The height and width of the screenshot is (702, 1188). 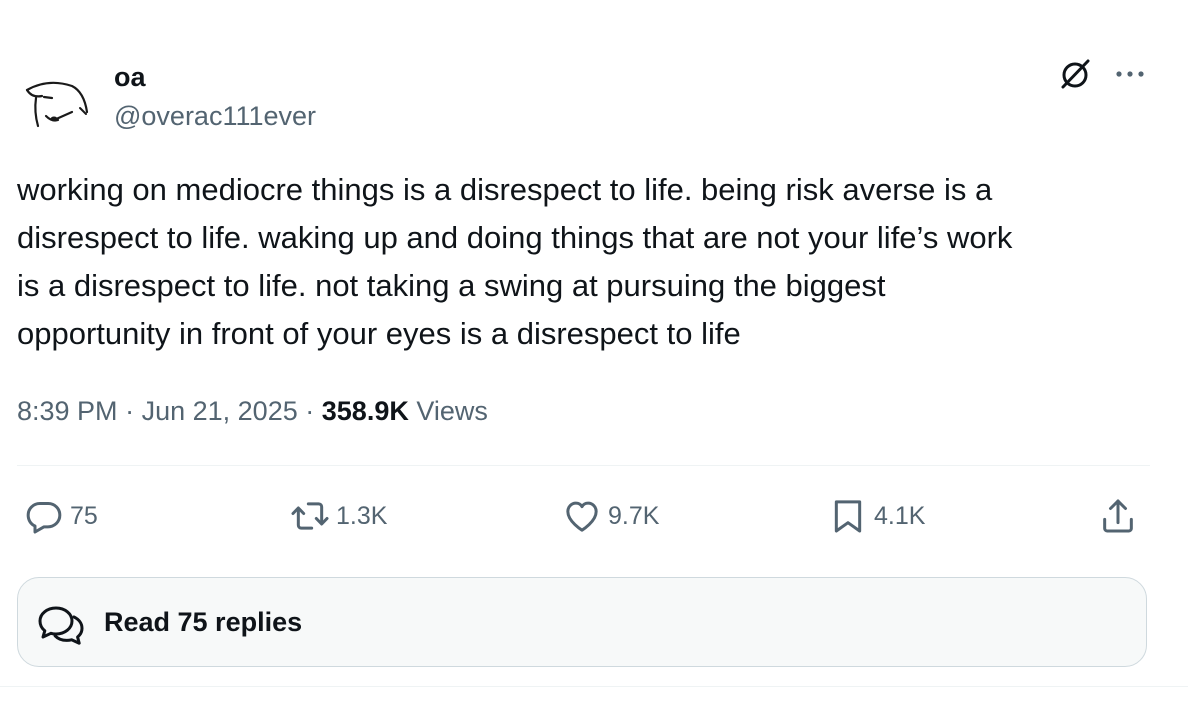 What do you see at coordinates (900, 515) in the screenshot?
I see `bookmark-count: 4.1K` at bounding box center [900, 515].